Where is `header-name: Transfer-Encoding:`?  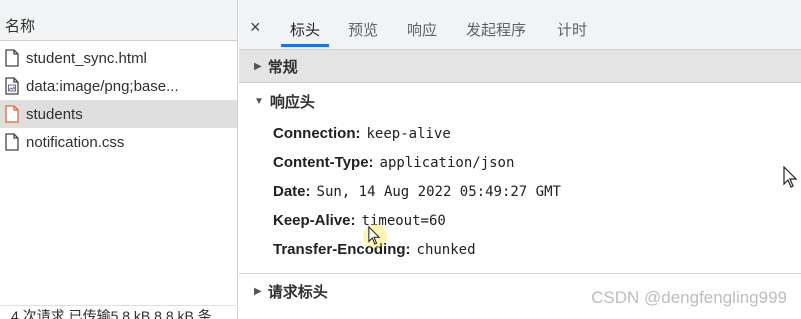 header-name: Transfer-Encoding: is located at coordinates (342, 249).